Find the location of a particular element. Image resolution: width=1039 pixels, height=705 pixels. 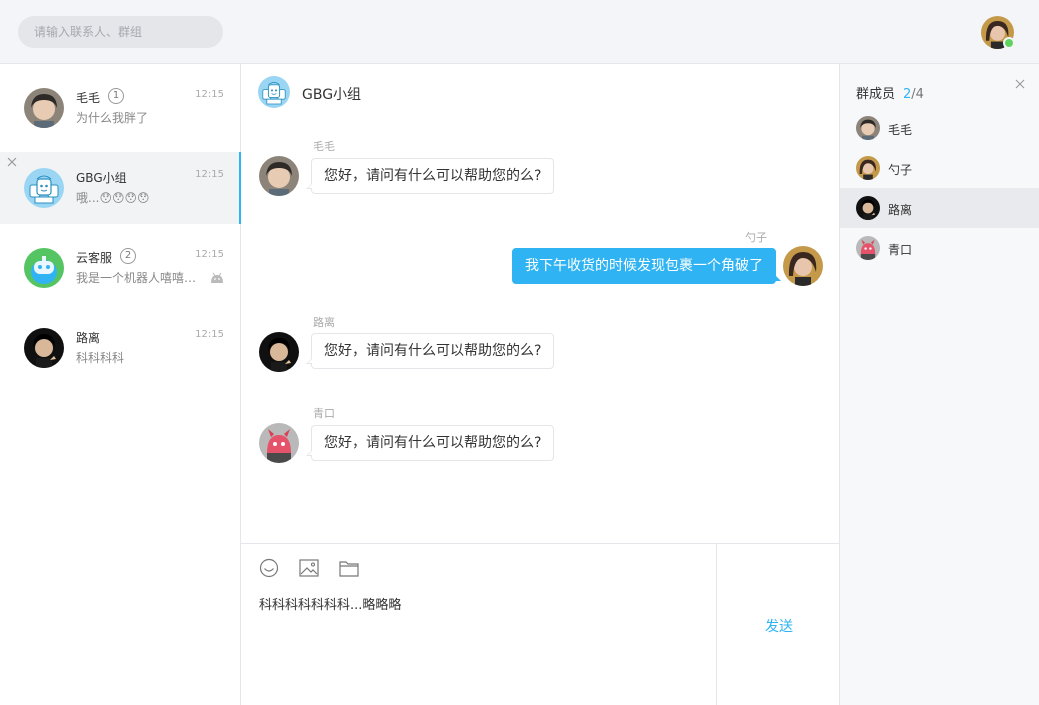

boy-avatar is located at coordinates (44, 108).